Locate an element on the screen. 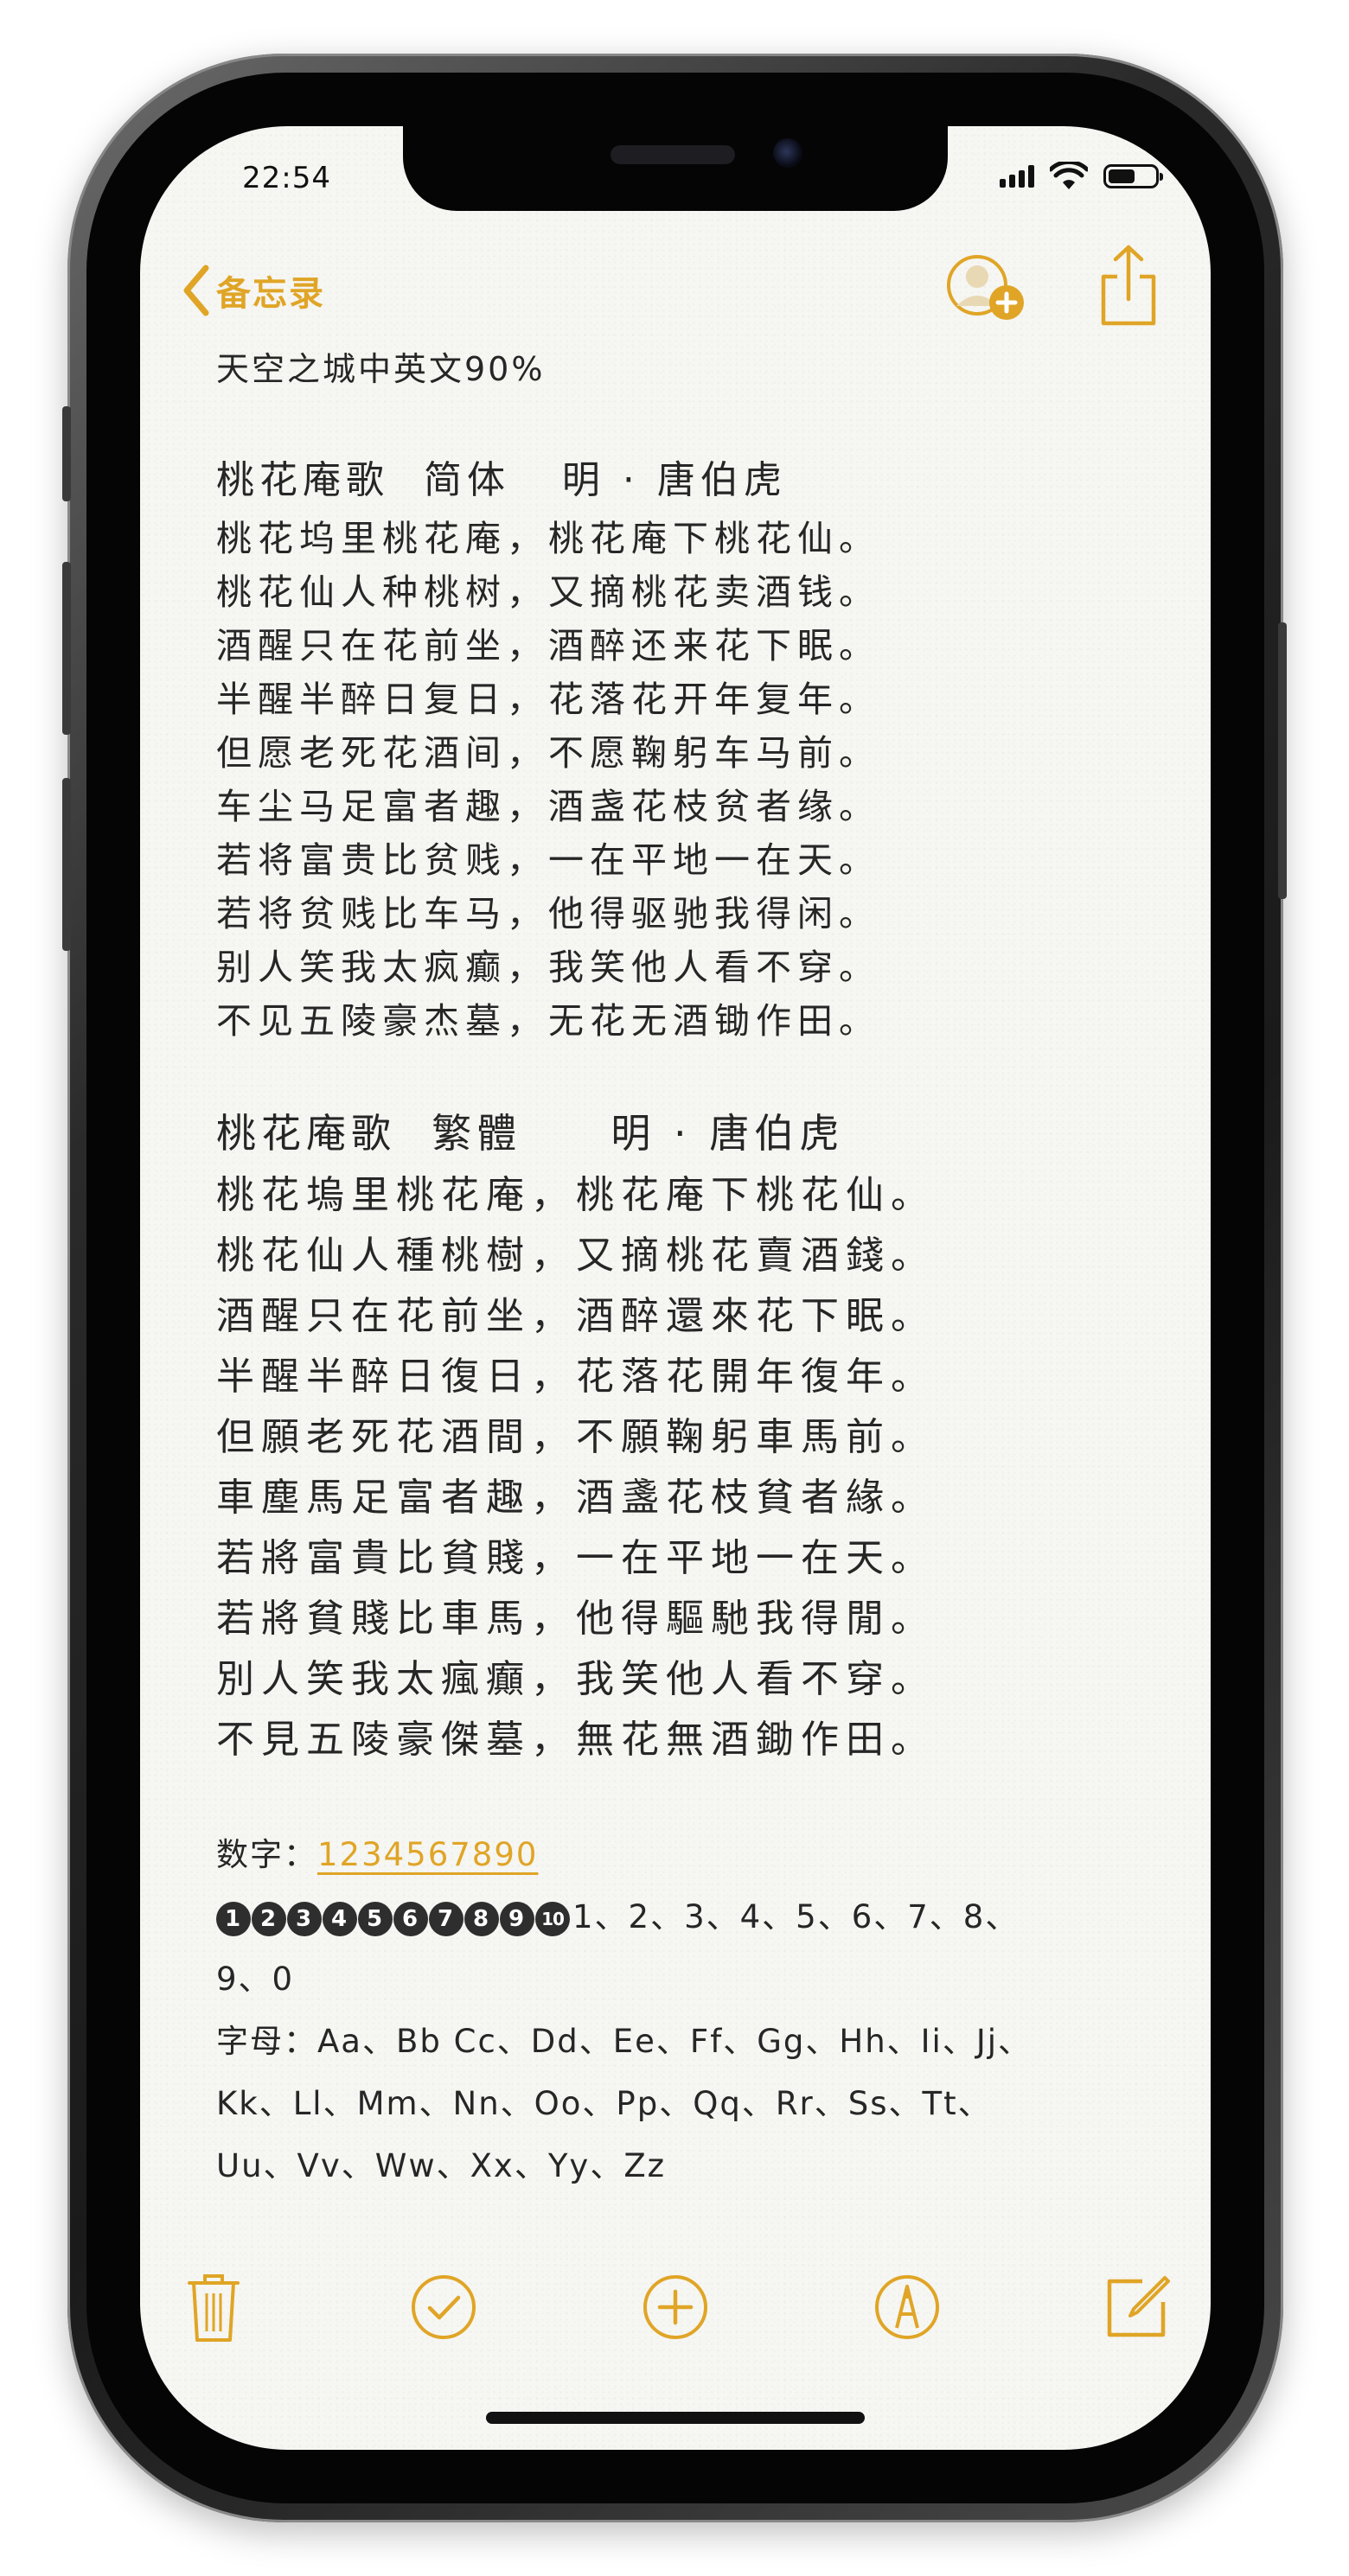 The height and width of the screenshot is (2576, 1349). share-icon is located at coordinates (1128, 285).